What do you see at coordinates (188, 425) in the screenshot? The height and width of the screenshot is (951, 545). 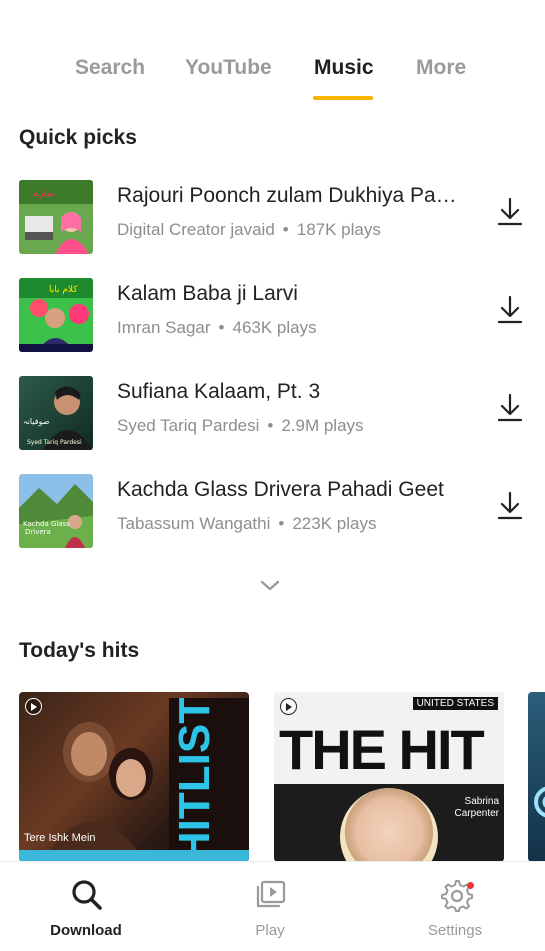 I see `song-artist: Syed Tariq Pardesi` at bounding box center [188, 425].